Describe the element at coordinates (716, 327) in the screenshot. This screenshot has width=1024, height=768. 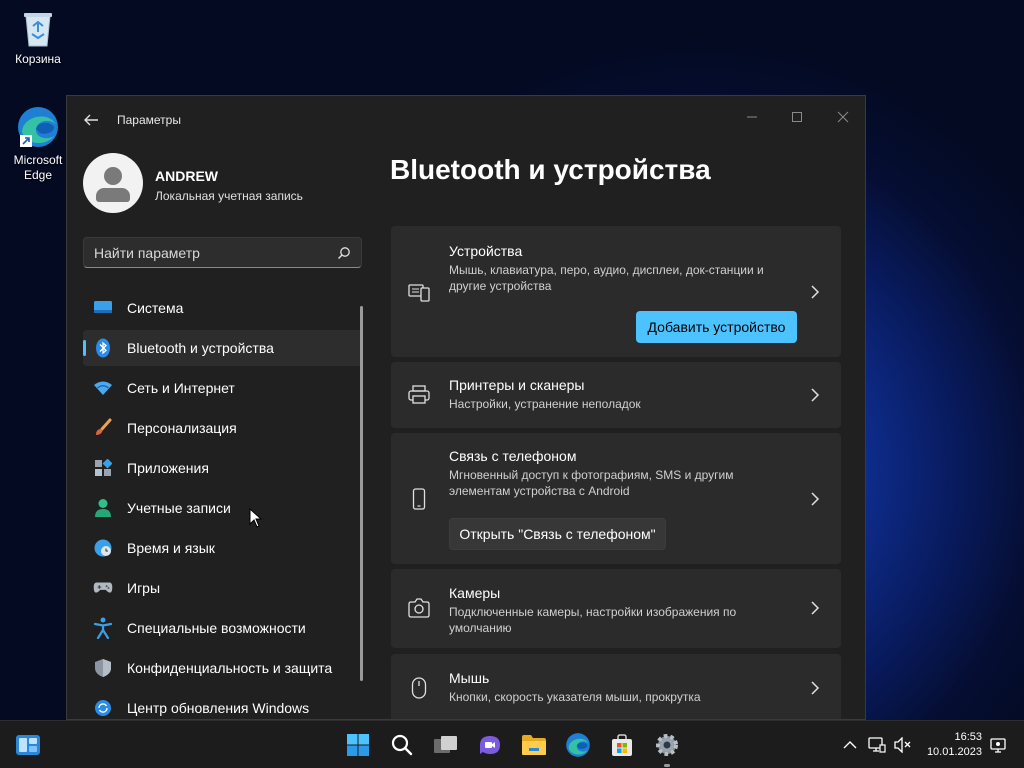
I see `add-device-button: Добавить устройство` at that location.